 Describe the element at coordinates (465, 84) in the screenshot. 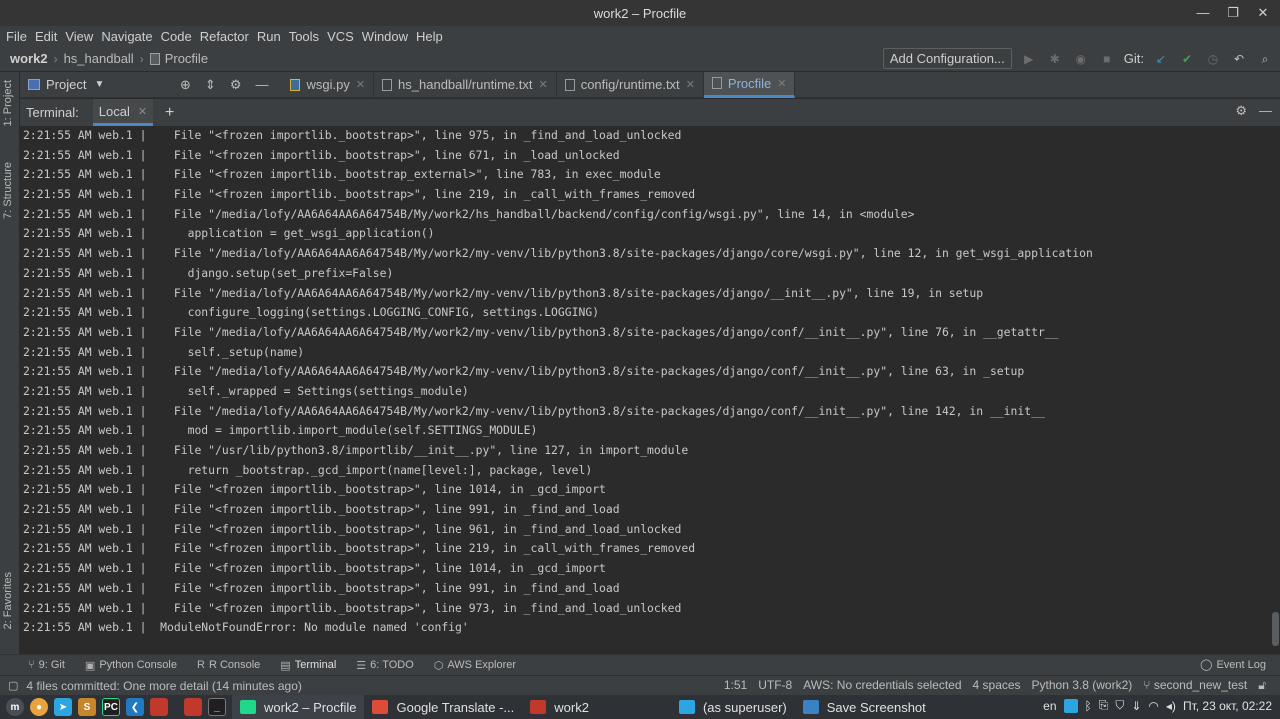

I see `editor-tab: hs_handball/runtime.txt ✕` at that location.